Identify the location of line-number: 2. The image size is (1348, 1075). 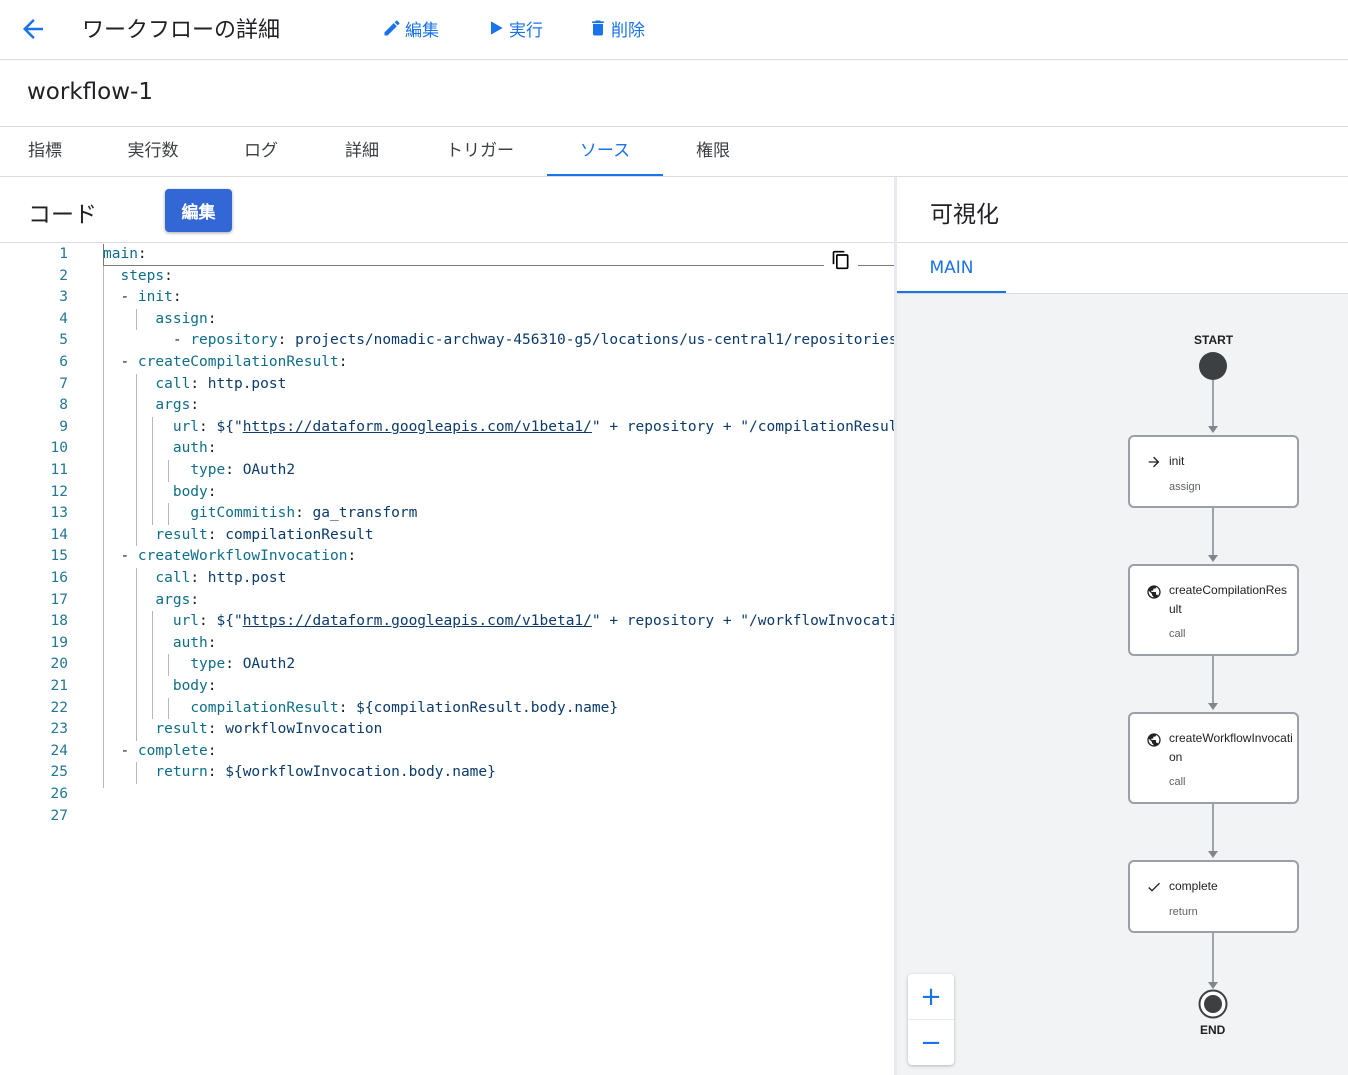
(63, 275).